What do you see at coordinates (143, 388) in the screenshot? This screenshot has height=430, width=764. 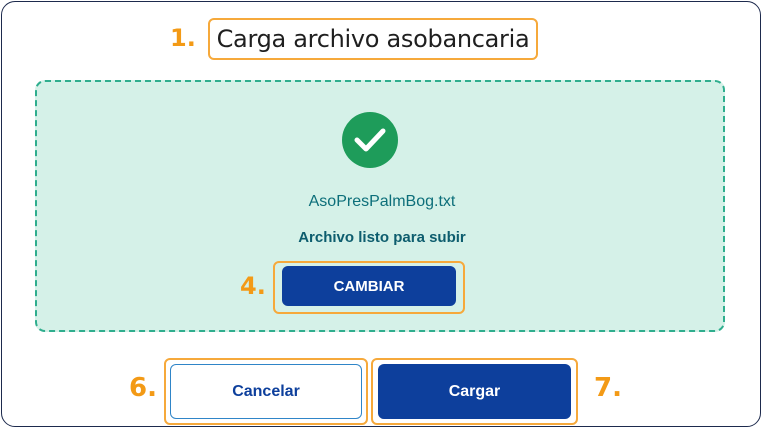 I see `step-marker-6: 6.` at bounding box center [143, 388].